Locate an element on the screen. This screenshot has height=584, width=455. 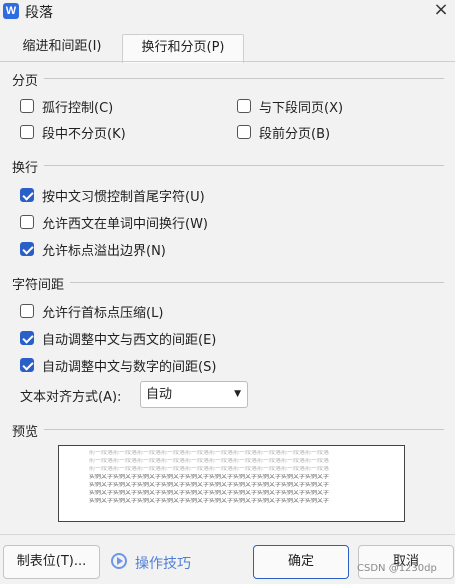
tab-bar: 缩进和间距(I) 换行和分页(P) is located at coordinates (227, 48).